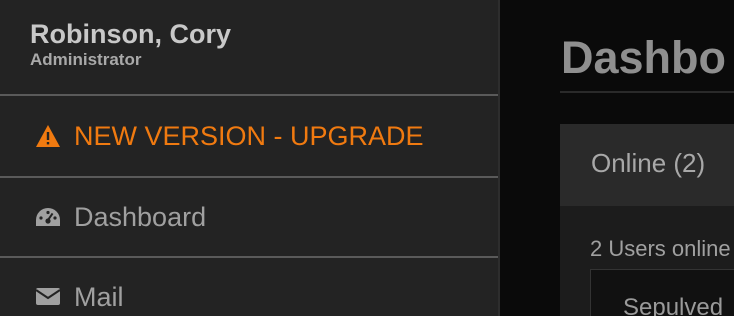 The image size is (734, 316). What do you see at coordinates (662, 292) in the screenshot?
I see `online-users-list: Sepulved` at bounding box center [662, 292].